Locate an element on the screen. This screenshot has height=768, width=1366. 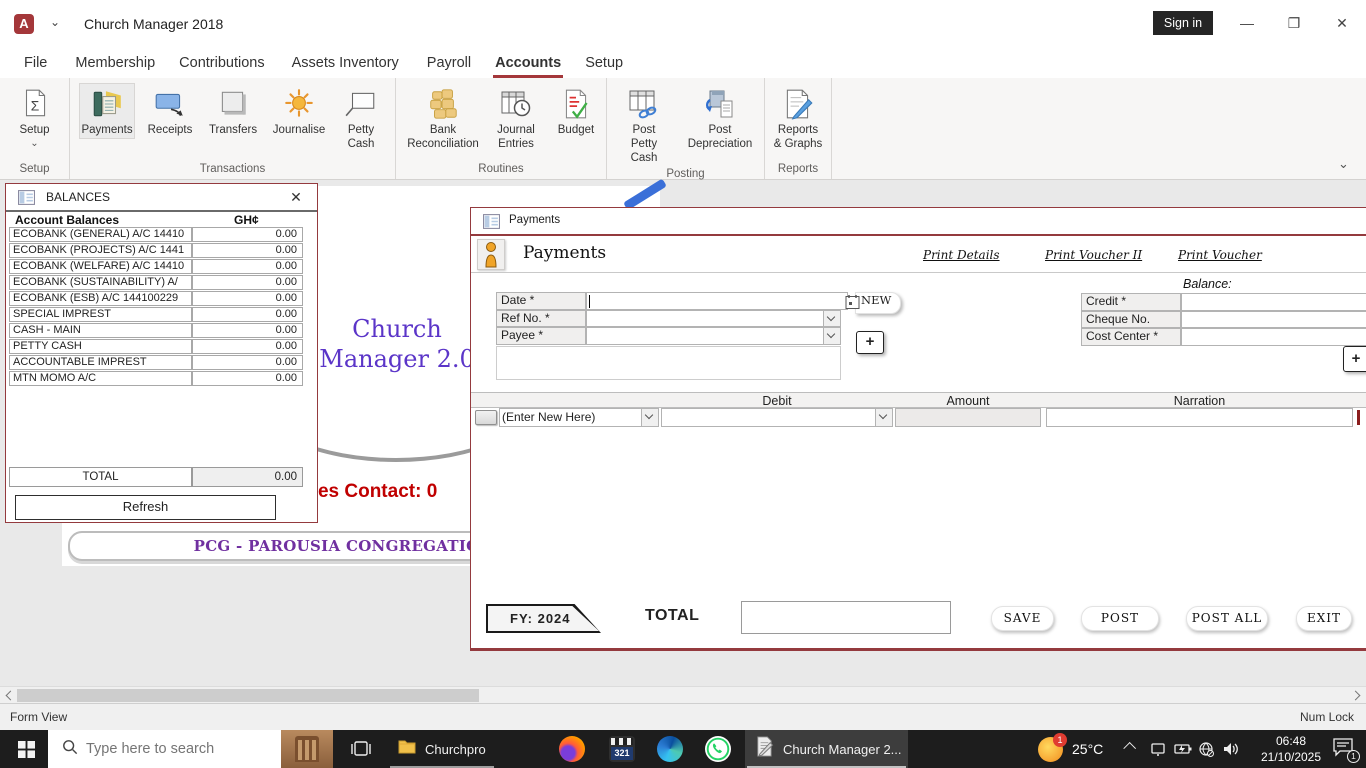
date-input is located at coordinates (717, 301).